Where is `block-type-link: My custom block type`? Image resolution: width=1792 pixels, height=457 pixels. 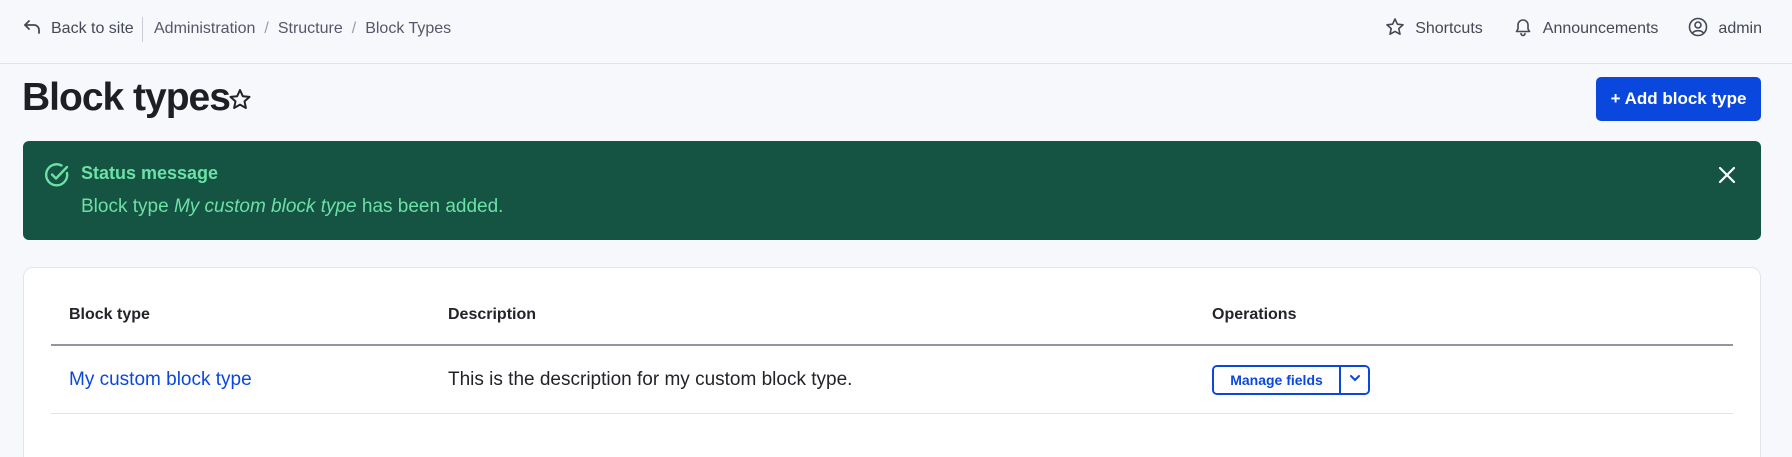 block-type-link: My custom block type is located at coordinates (160, 380).